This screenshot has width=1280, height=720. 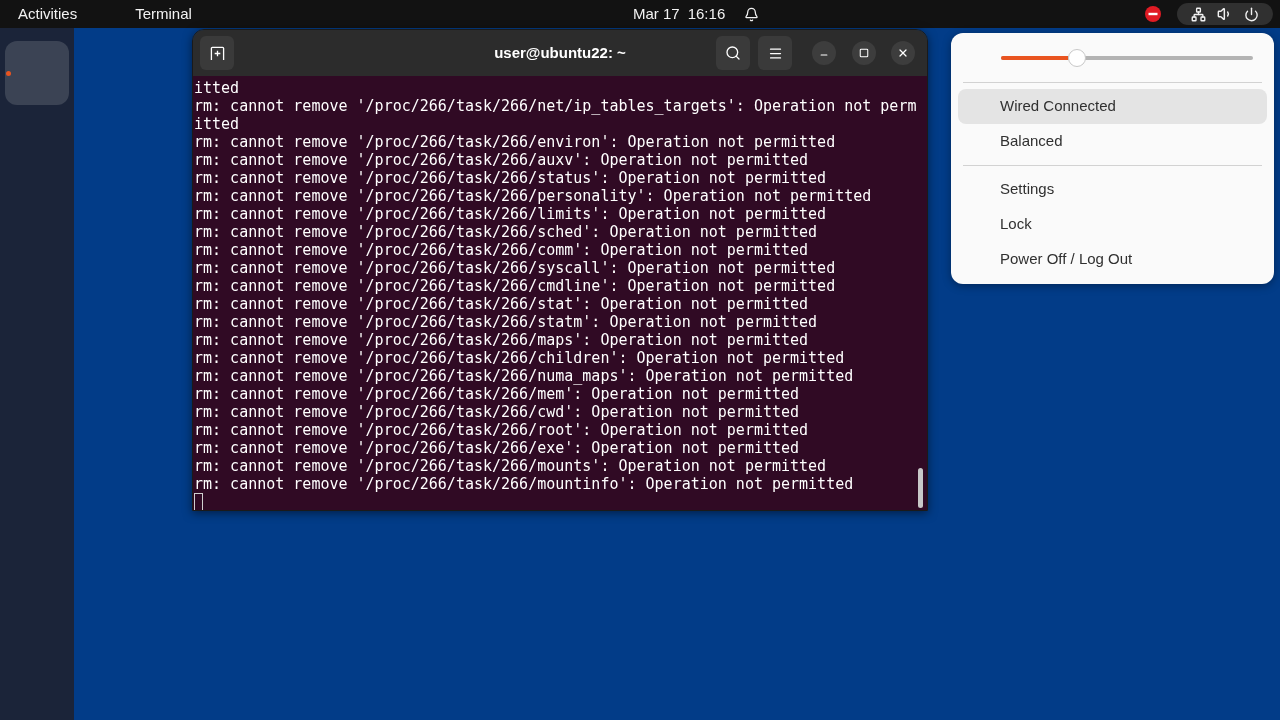 What do you see at coordinates (48, 14) in the screenshot?
I see `activities-button: Activities` at bounding box center [48, 14].